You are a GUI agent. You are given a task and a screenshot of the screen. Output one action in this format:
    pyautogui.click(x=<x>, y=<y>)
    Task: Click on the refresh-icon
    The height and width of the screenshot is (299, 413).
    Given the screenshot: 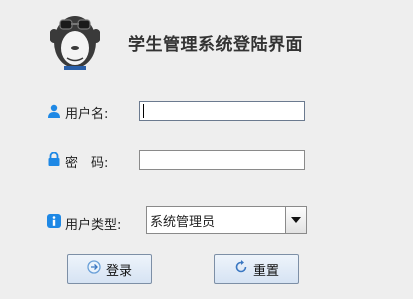 What is the action you would take?
    pyautogui.click(x=241, y=269)
    